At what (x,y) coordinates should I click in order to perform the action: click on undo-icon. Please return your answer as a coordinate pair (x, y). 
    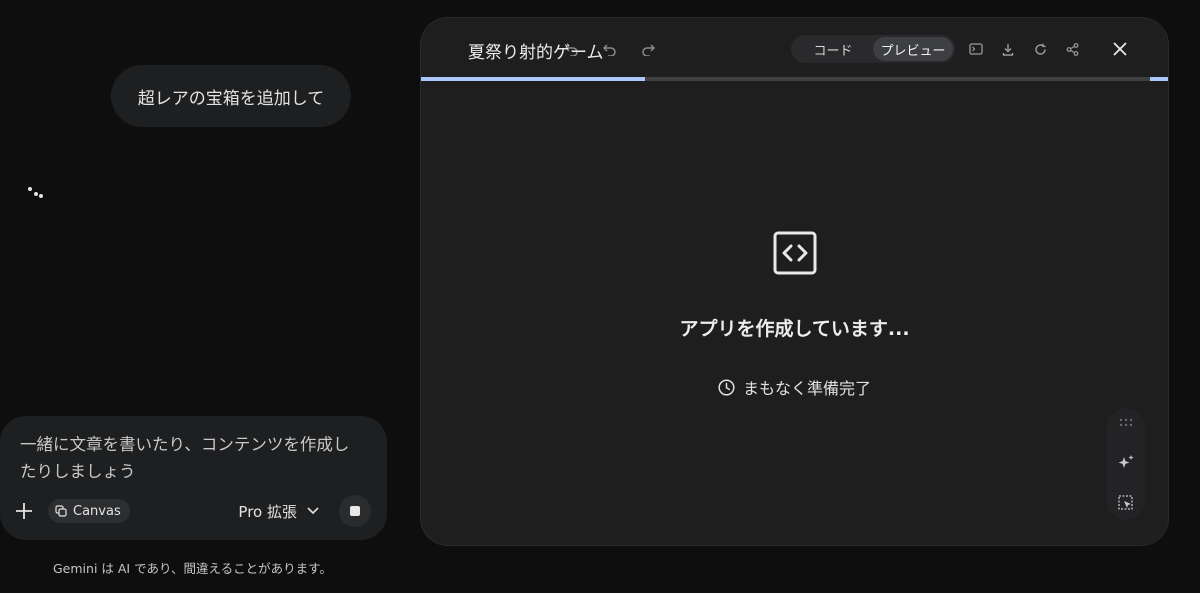
    Looking at the image, I should click on (609, 50).